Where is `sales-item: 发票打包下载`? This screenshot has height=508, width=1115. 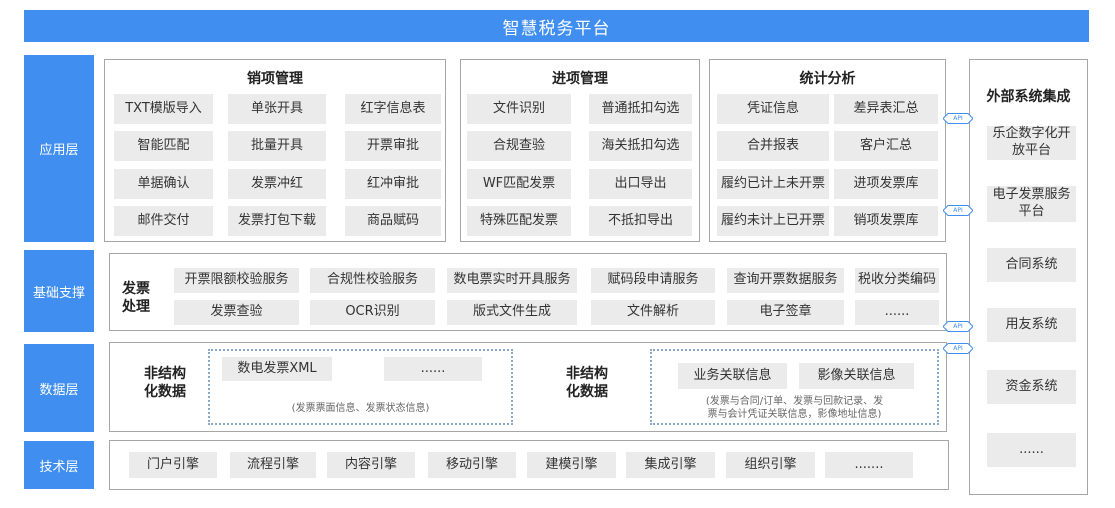 sales-item: 发票打包下载 is located at coordinates (277, 221).